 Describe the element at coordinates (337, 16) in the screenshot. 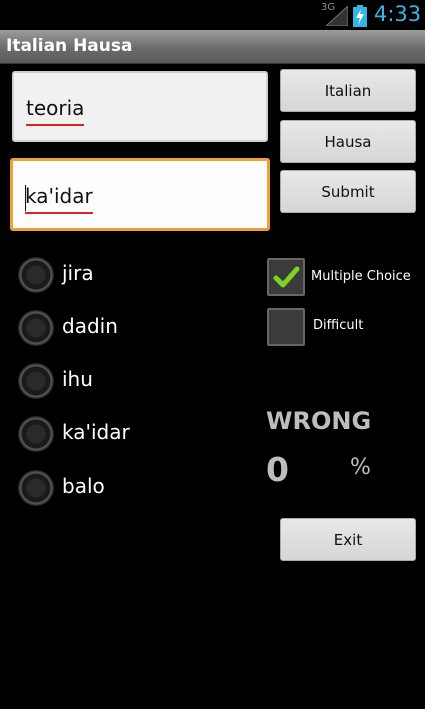

I see `signal-icon` at that location.